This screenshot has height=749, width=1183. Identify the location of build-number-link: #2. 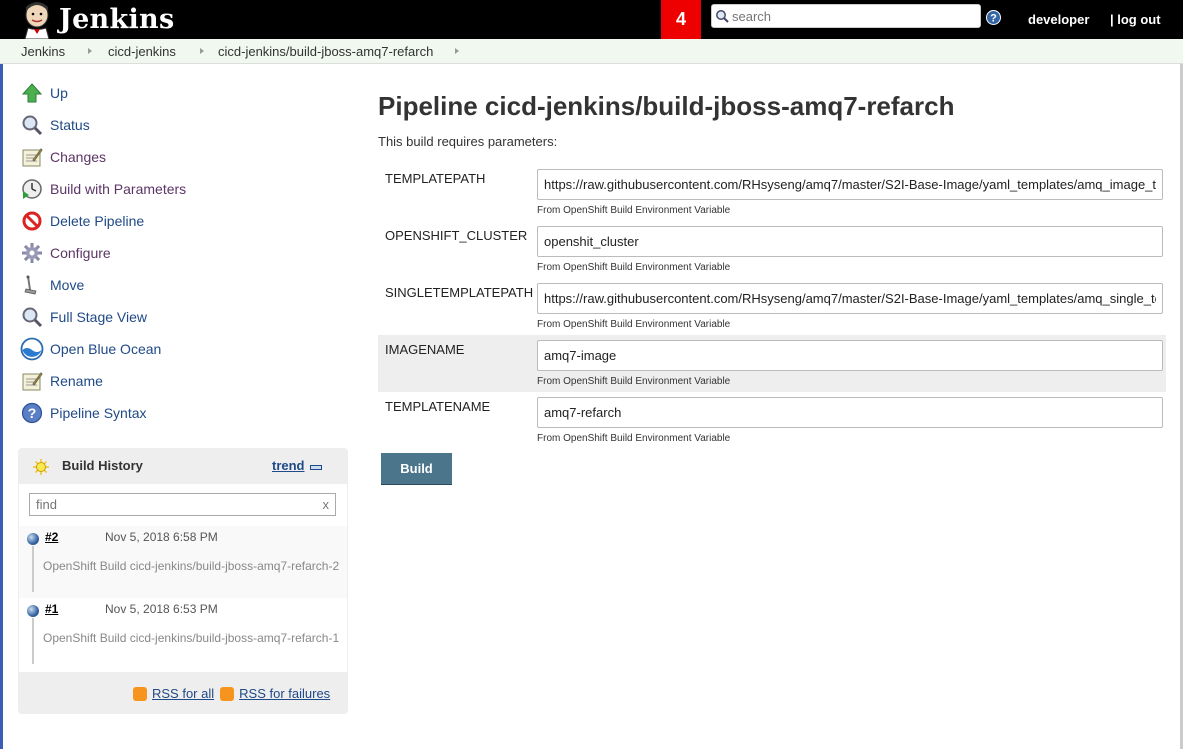
(51, 537).